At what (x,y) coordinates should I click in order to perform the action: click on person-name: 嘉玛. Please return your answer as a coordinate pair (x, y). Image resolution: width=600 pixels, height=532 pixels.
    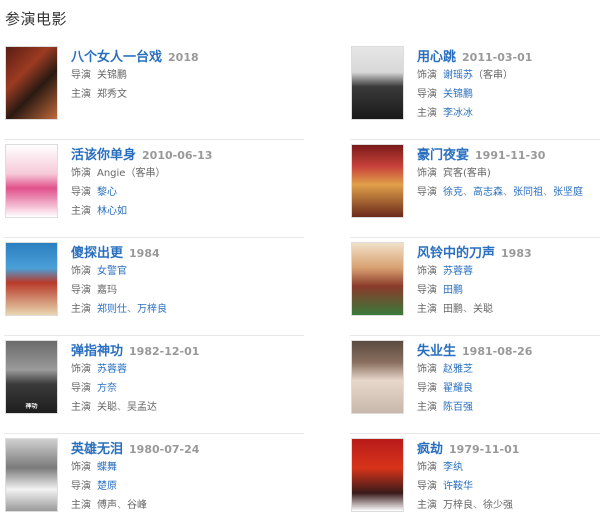
    Looking at the image, I should click on (107, 290).